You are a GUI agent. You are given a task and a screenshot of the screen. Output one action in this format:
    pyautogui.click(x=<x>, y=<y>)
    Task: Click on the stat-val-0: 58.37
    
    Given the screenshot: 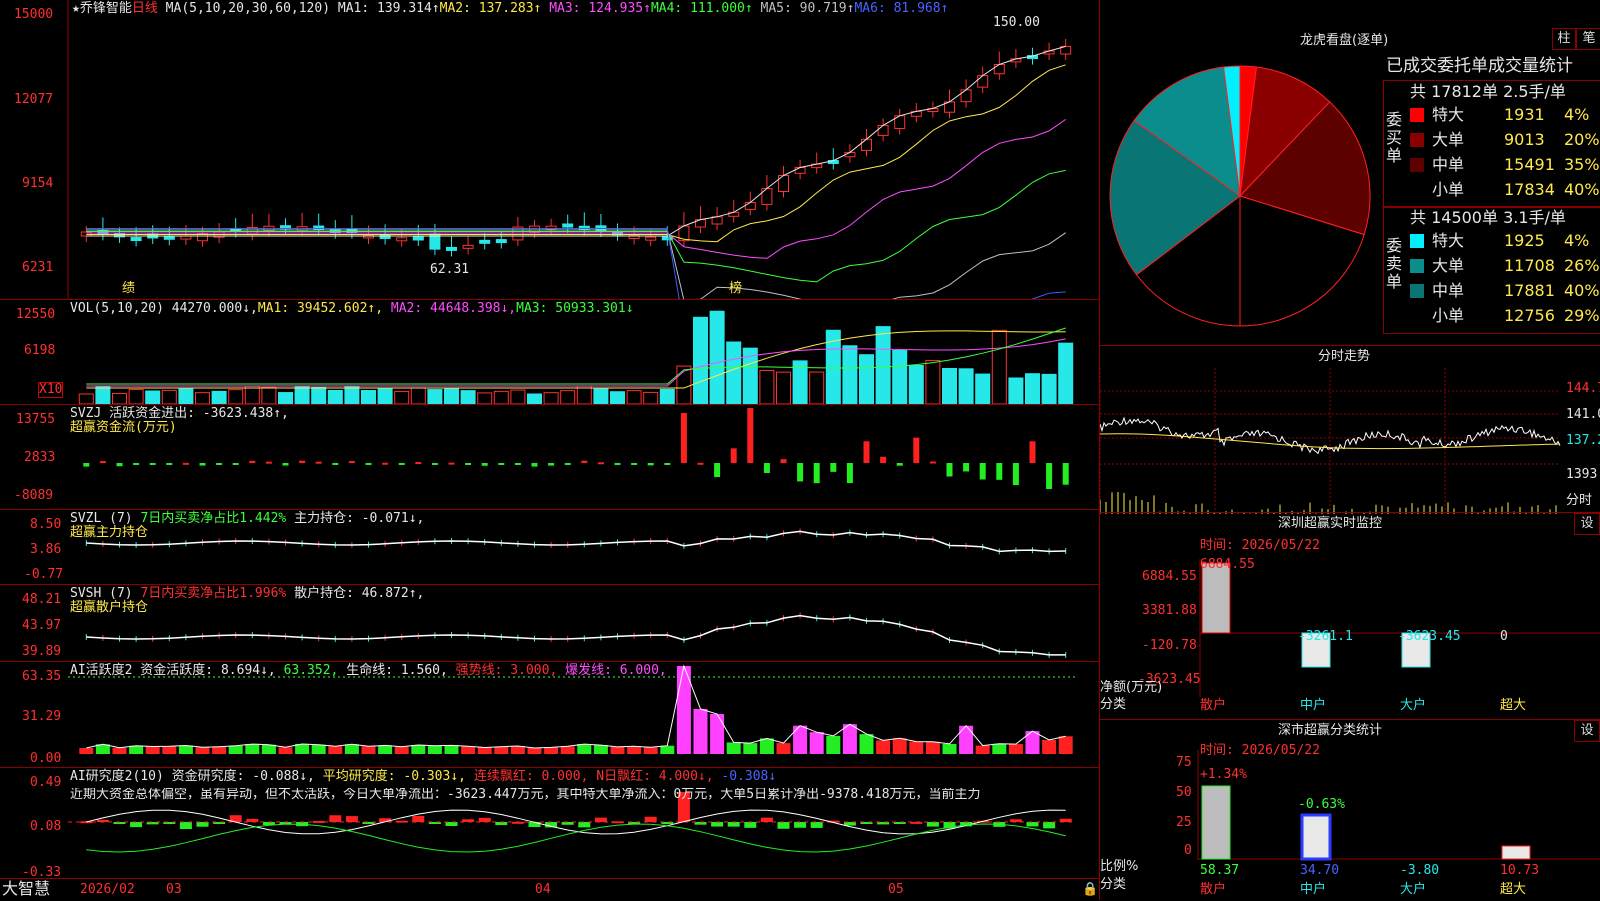 What is the action you would take?
    pyautogui.click(x=1220, y=870)
    